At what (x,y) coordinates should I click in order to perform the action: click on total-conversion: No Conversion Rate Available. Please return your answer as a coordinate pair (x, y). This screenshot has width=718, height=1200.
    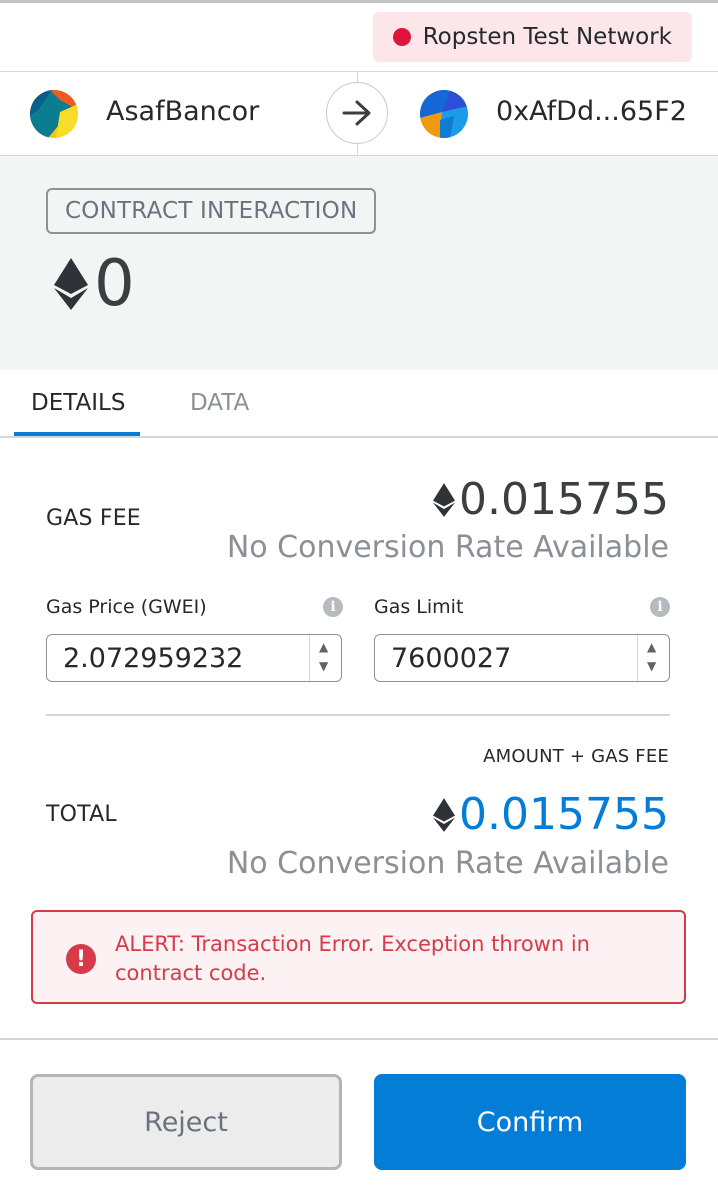
    Looking at the image, I should click on (447, 863).